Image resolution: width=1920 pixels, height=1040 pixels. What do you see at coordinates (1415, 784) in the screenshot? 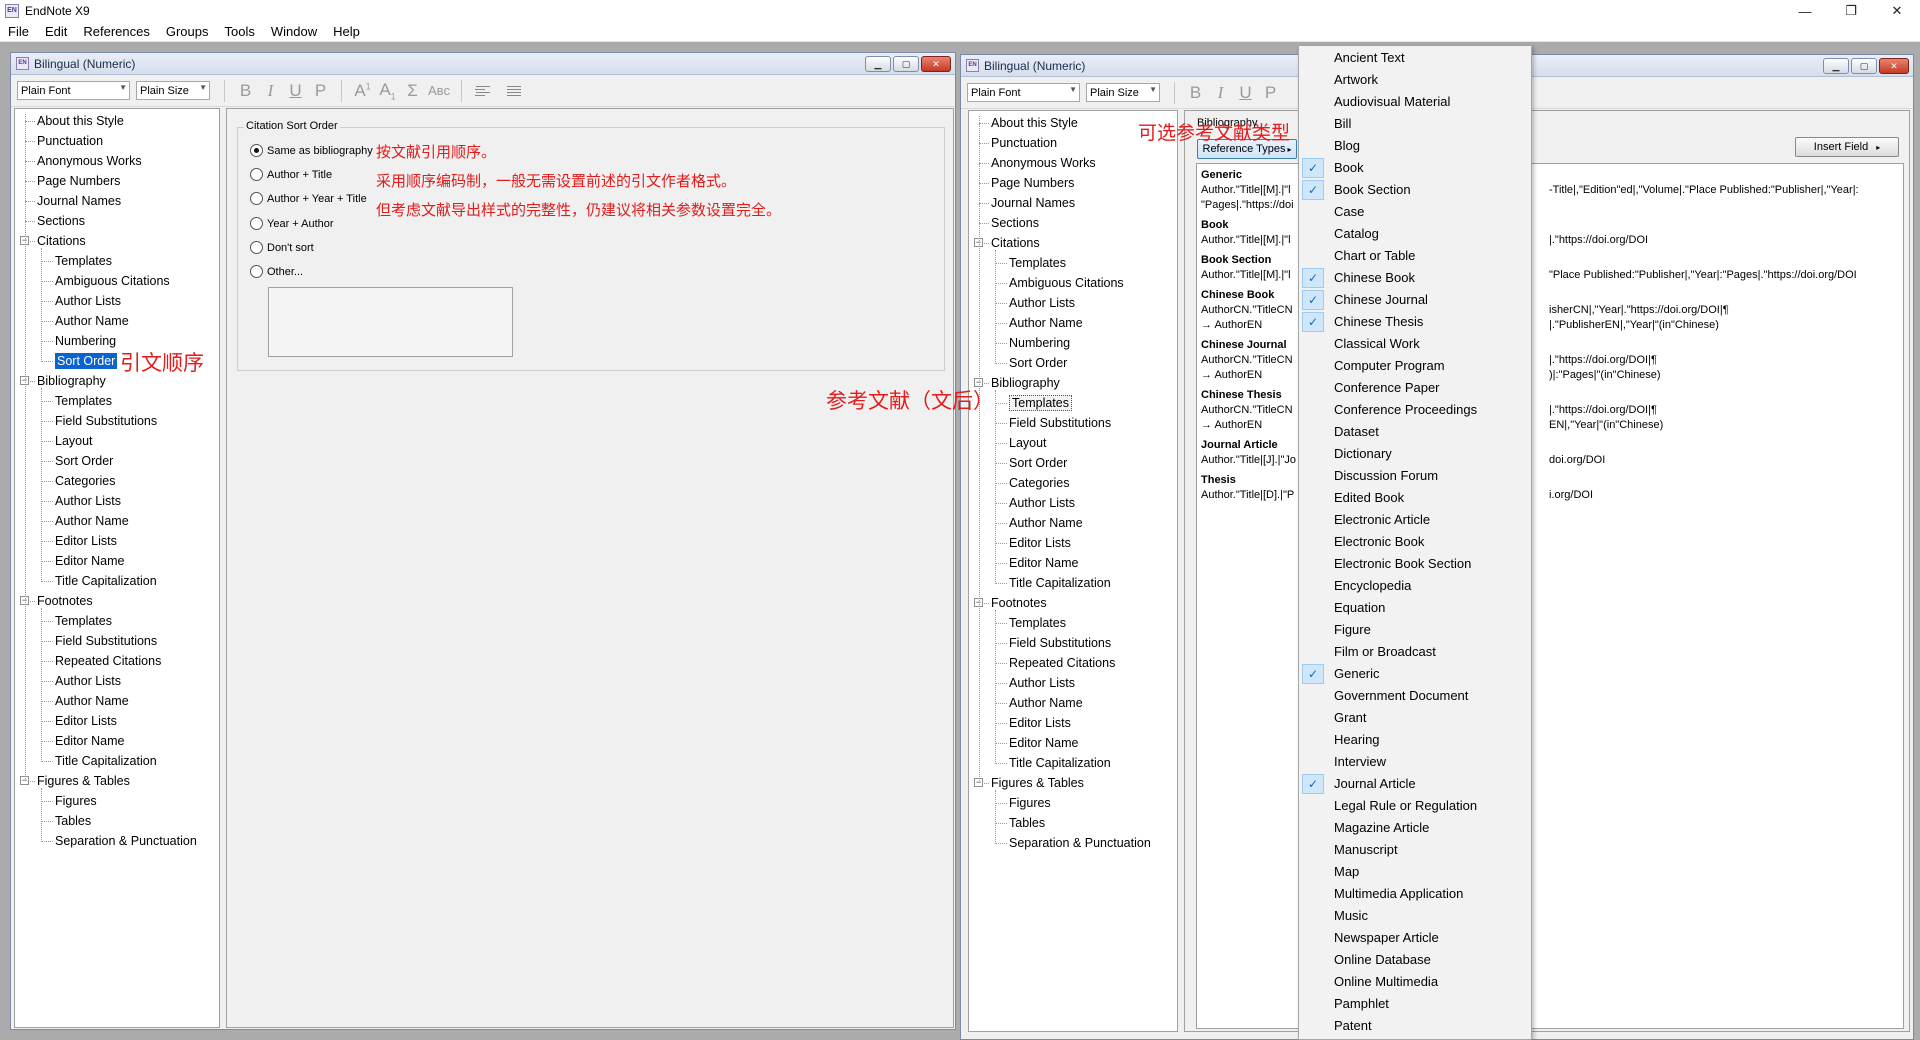
I see `reference-type-menu-item: ✓ Journal Article` at bounding box center [1415, 784].